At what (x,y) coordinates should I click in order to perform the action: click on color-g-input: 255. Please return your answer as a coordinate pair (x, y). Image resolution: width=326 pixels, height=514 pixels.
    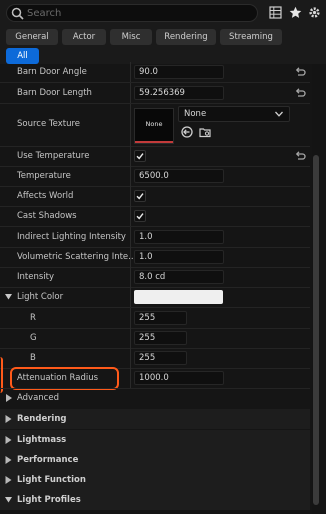
    Looking at the image, I should click on (160, 338).